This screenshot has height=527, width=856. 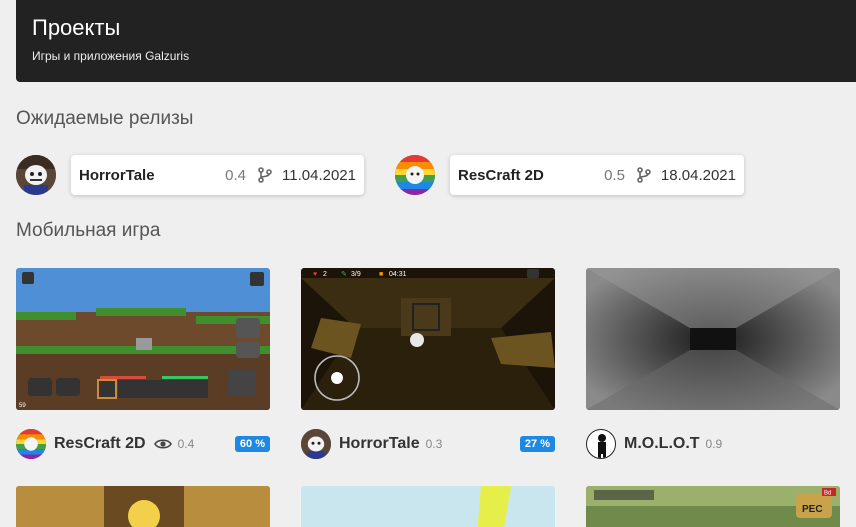 I want to click on progress-badge: 27 %, so click(x=537, y=444).